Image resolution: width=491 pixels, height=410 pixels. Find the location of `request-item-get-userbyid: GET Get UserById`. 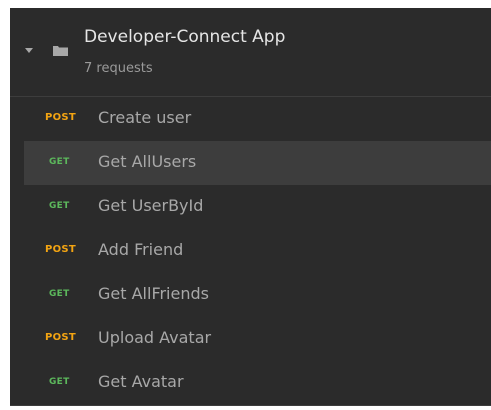

request-item-get-userbyid: GET Get UserById is located at coordinates (257, 207).